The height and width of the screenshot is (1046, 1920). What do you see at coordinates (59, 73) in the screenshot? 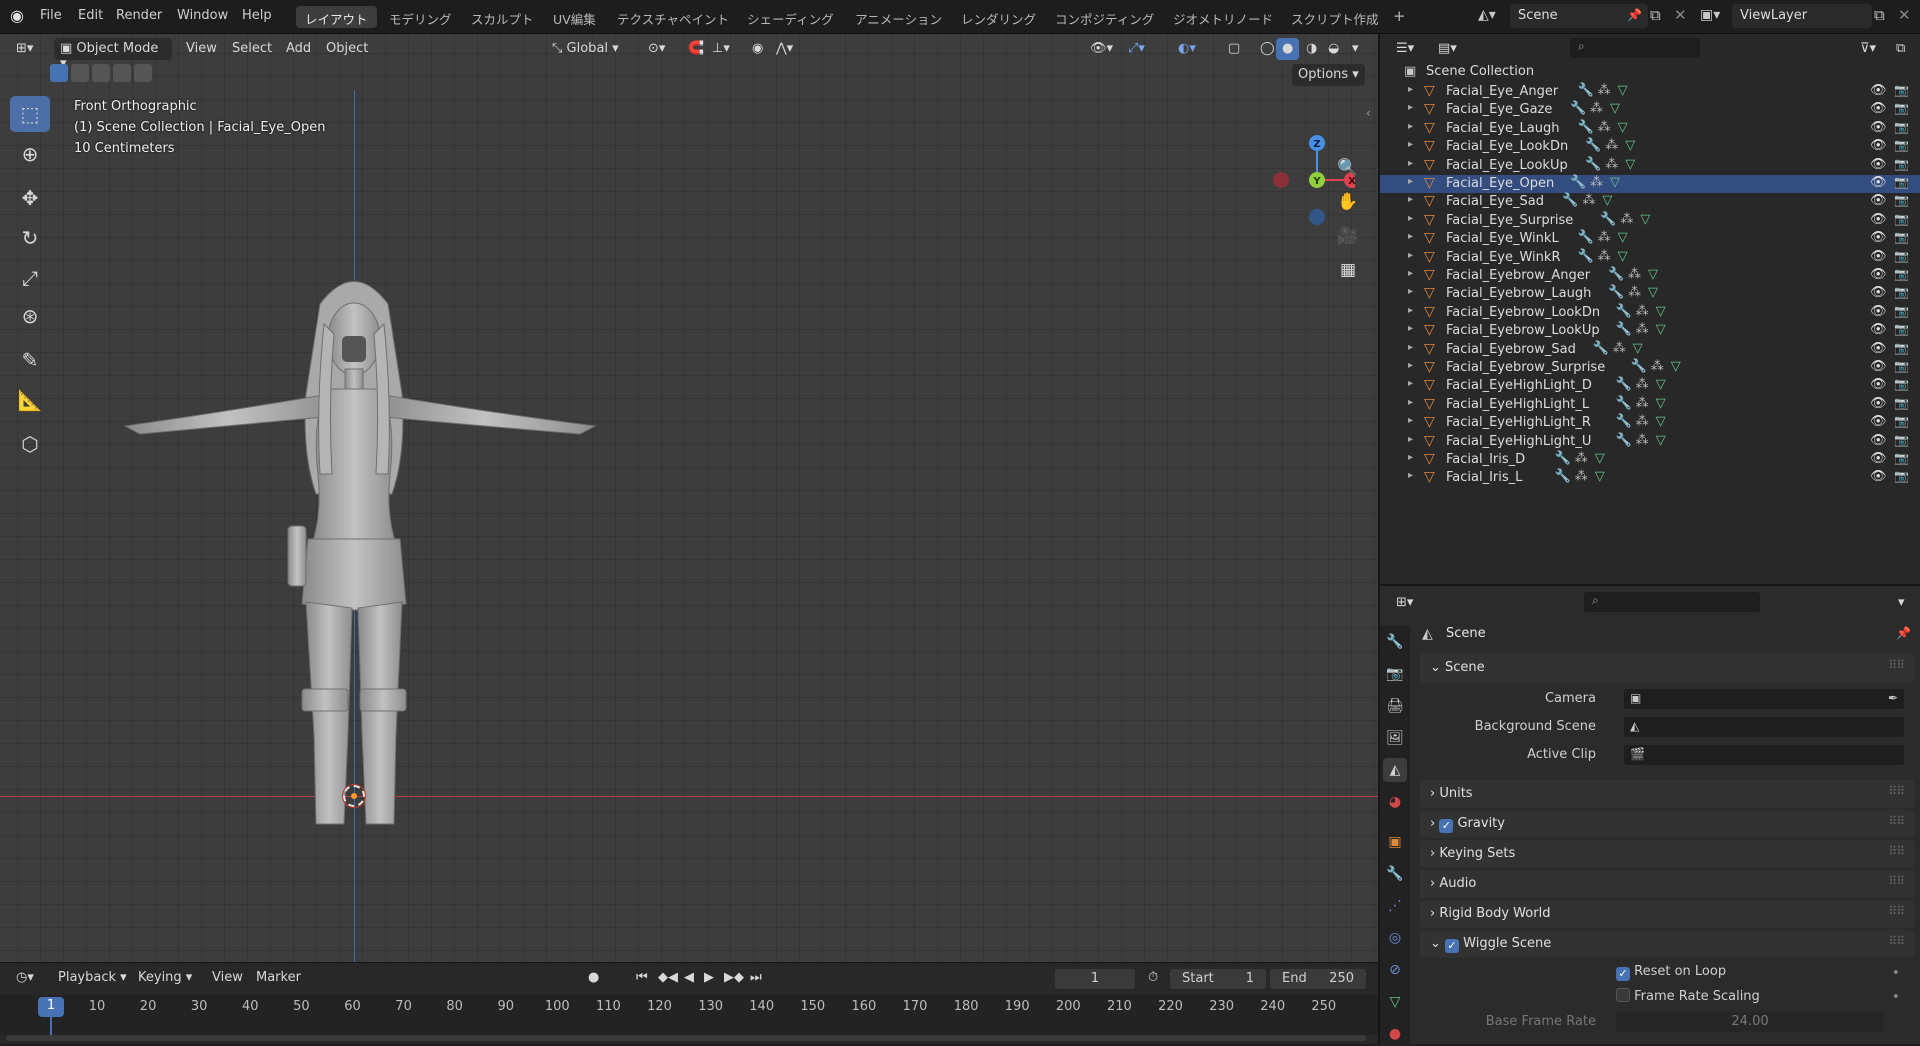
I see `select-new-icon` at bounding box center [59, 73].